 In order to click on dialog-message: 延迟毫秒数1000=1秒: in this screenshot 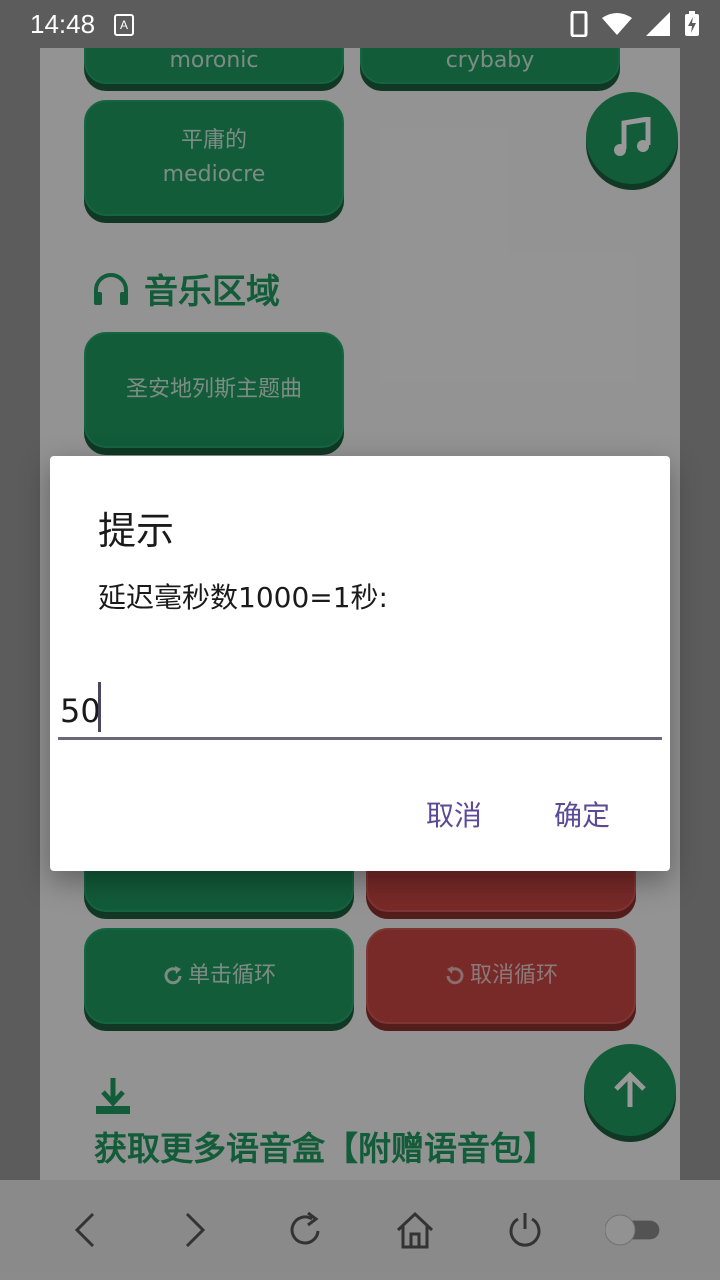, I will do `click(243, 597)`.